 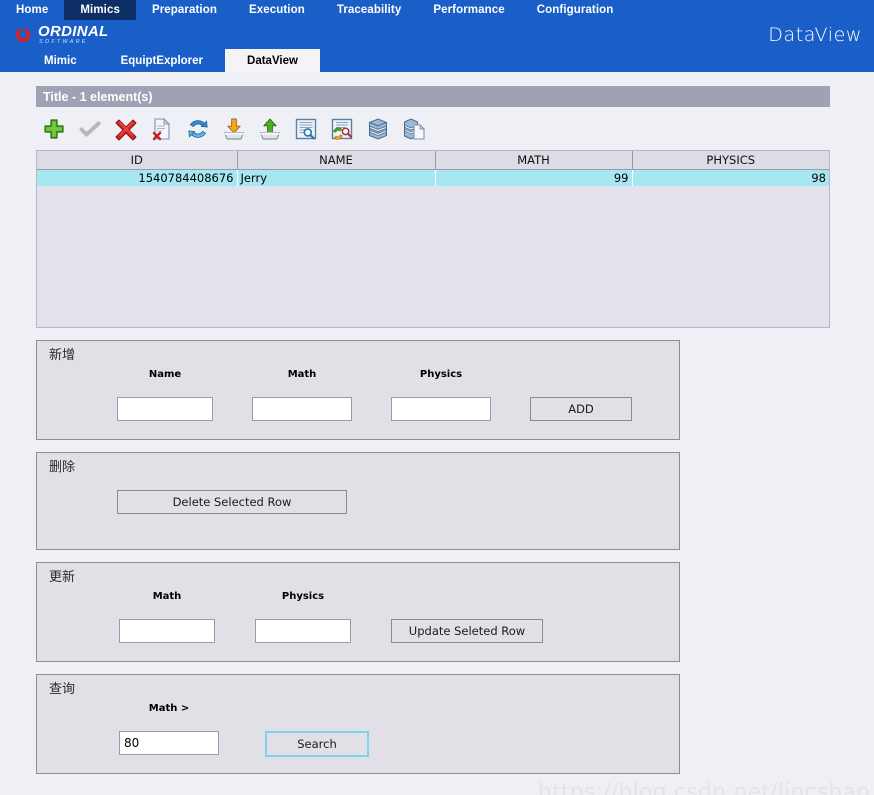 What do you see at coordinates (62, 577) in the screenshot?
I see `update-group-legend: 更新` at bounding box center [62, 577].